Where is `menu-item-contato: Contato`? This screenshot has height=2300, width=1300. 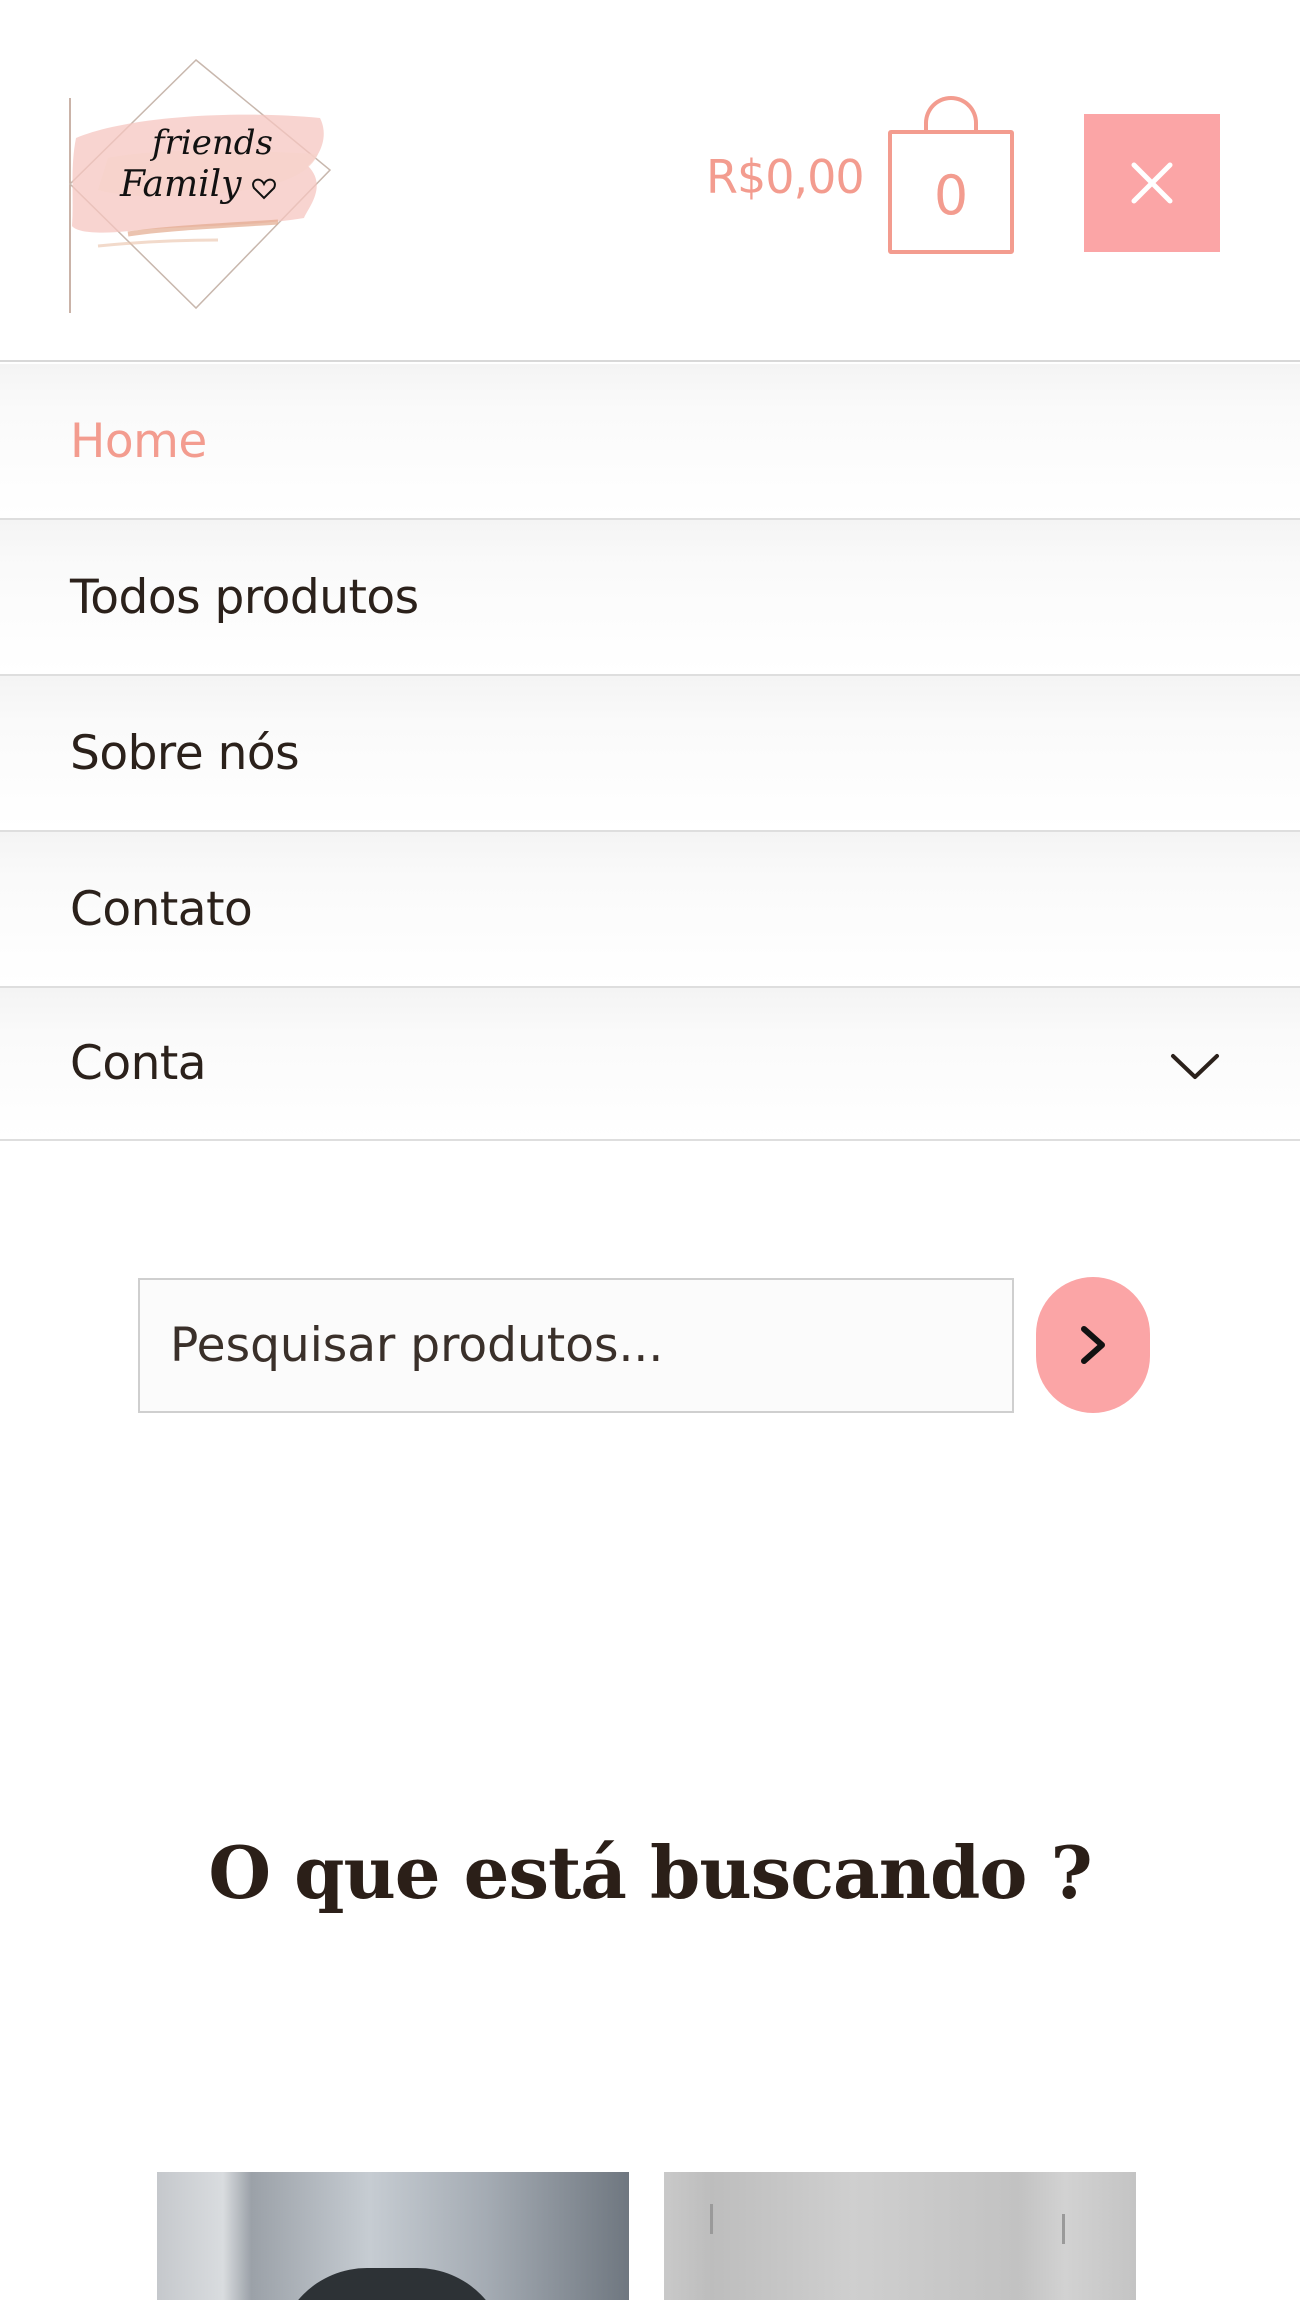
menu-item-contato: Contato is located at coordinates (650, 910).